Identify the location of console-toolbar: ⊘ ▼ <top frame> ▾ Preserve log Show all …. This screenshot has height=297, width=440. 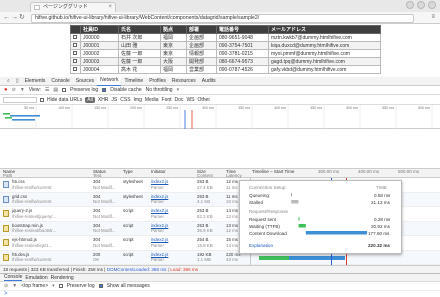
(220, 286).